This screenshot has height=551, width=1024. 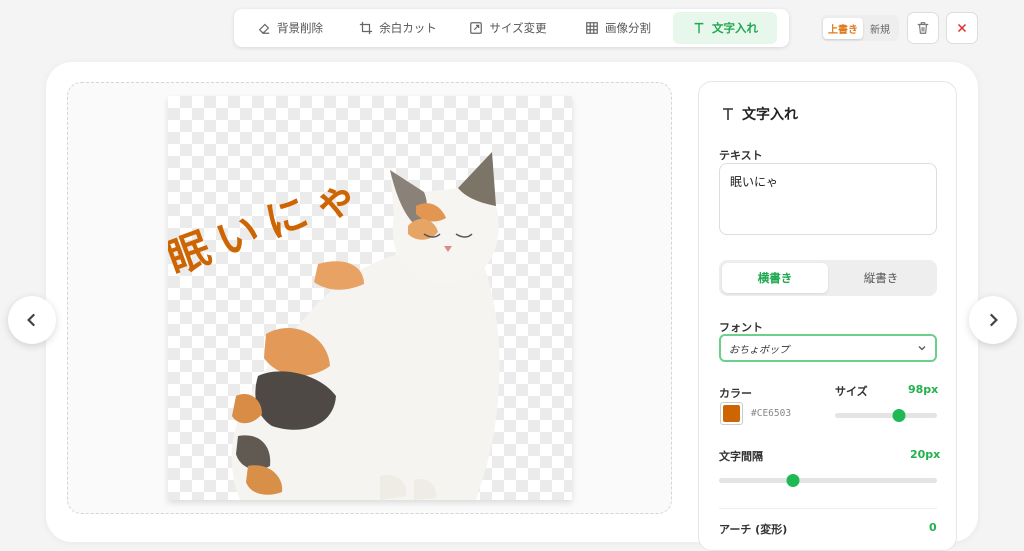 I want to click on text-label: テキスト, so click(x=741, y=155).